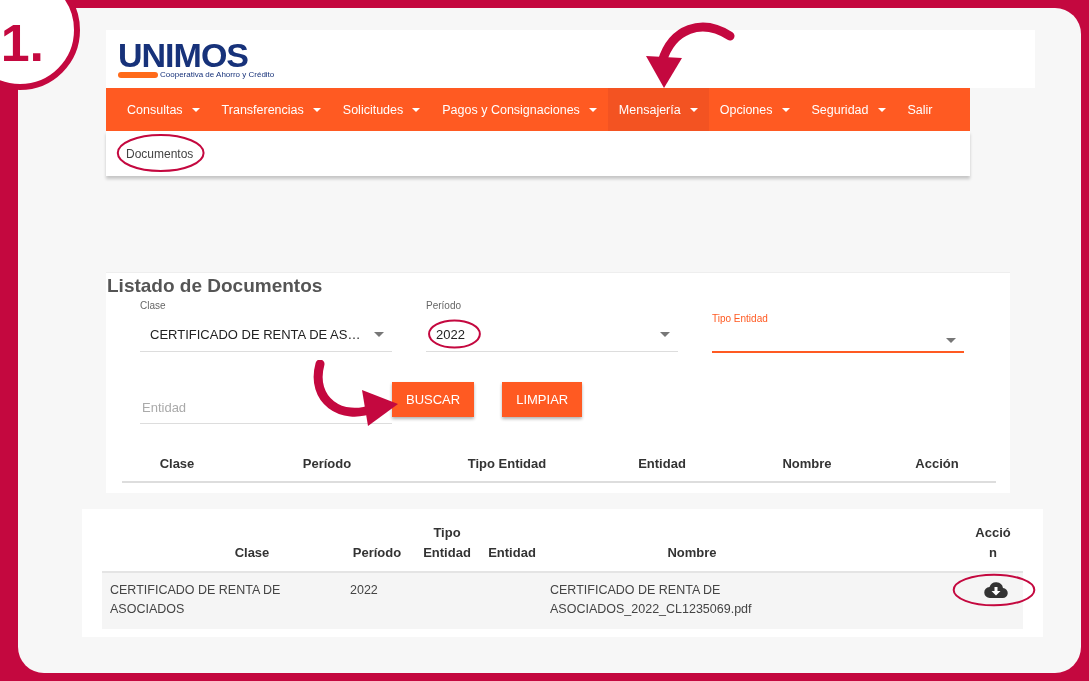  I want to click on table-cell-text: CERTIFICADO DE RENTA DE ASOCIADOS_2022_CL1235069.pdf, so click(651, 600).